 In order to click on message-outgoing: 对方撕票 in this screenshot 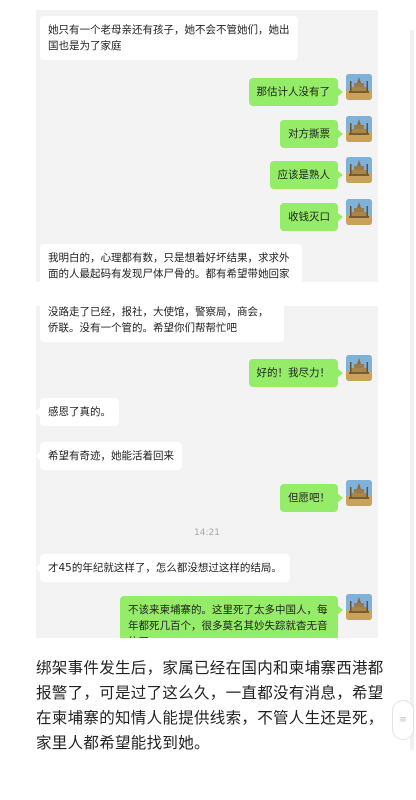, I will do `click(311, 134)`.